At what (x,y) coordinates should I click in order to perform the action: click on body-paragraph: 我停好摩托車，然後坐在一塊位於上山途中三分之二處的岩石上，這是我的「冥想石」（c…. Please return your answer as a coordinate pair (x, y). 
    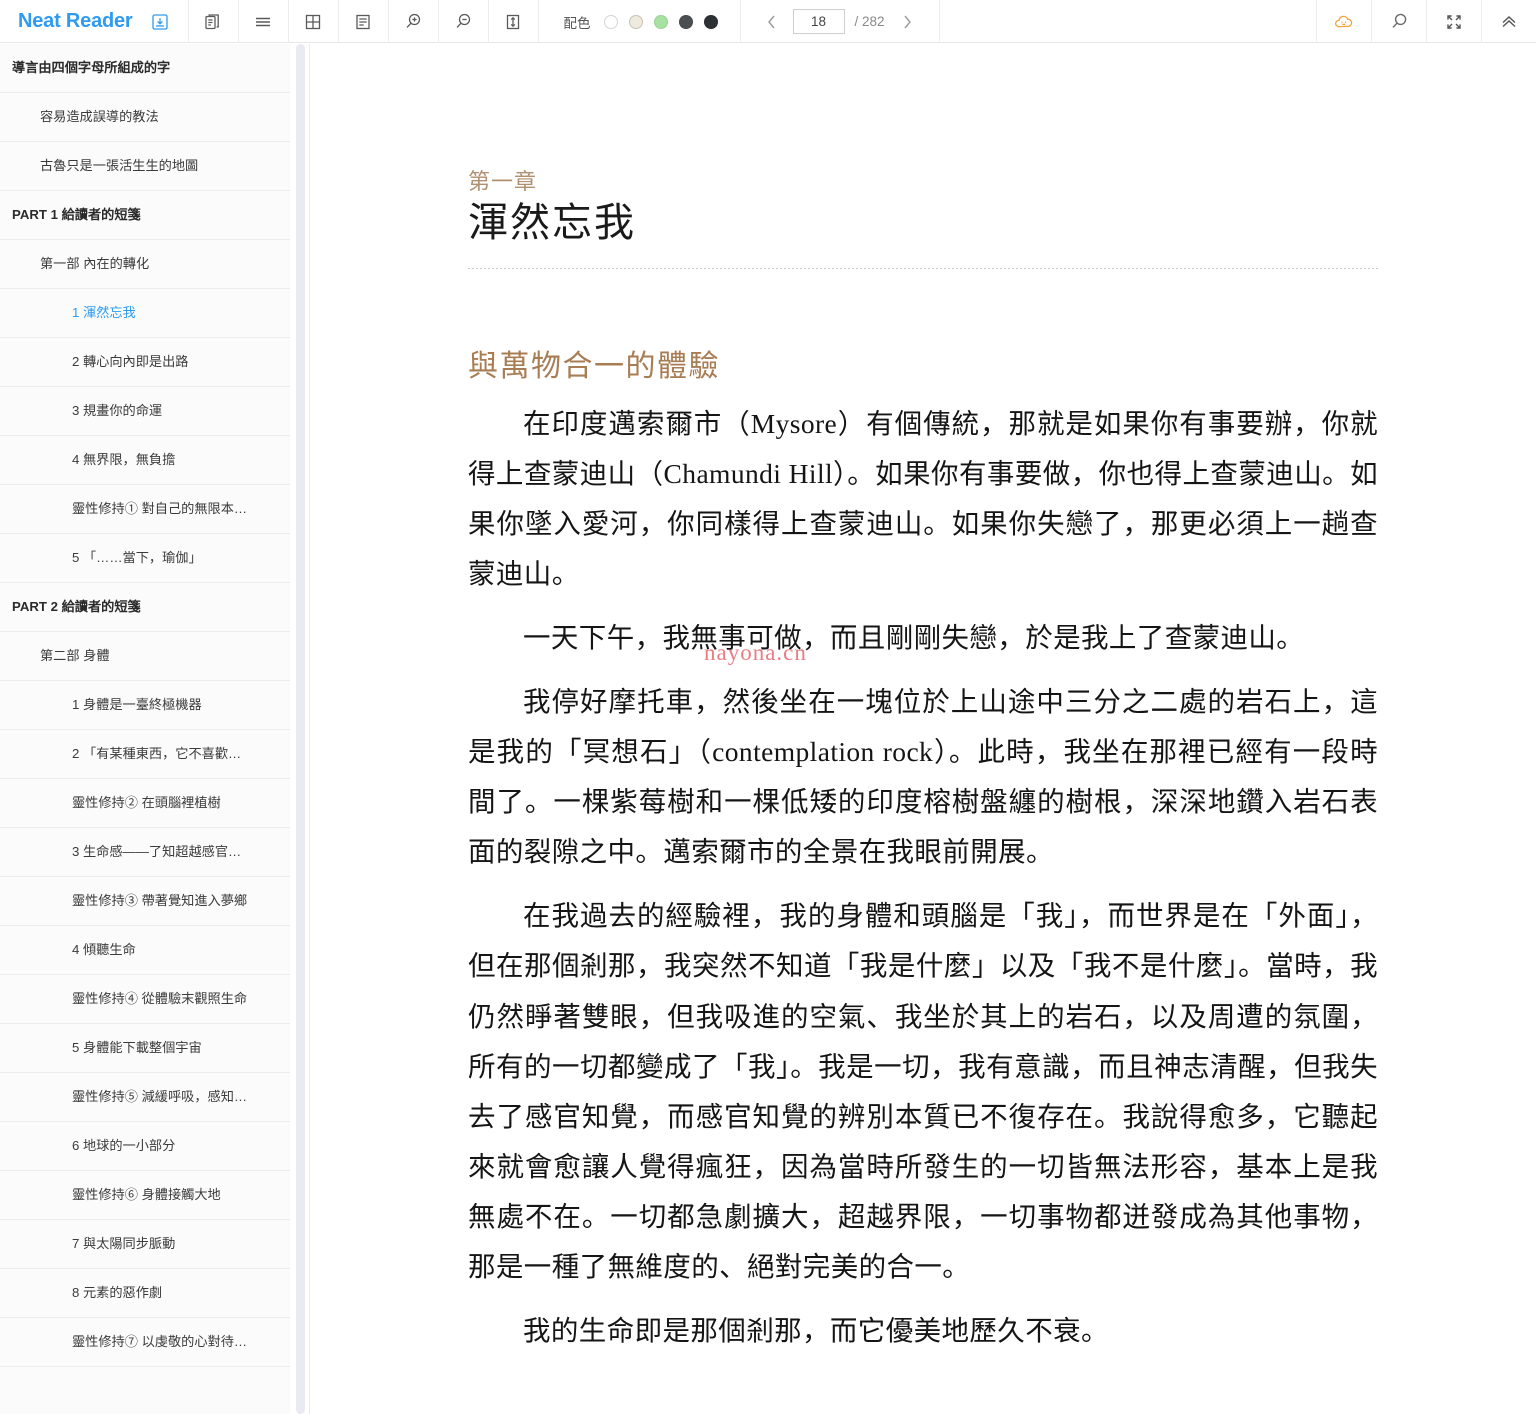
    Looking at the image, I should click on (923, 777).